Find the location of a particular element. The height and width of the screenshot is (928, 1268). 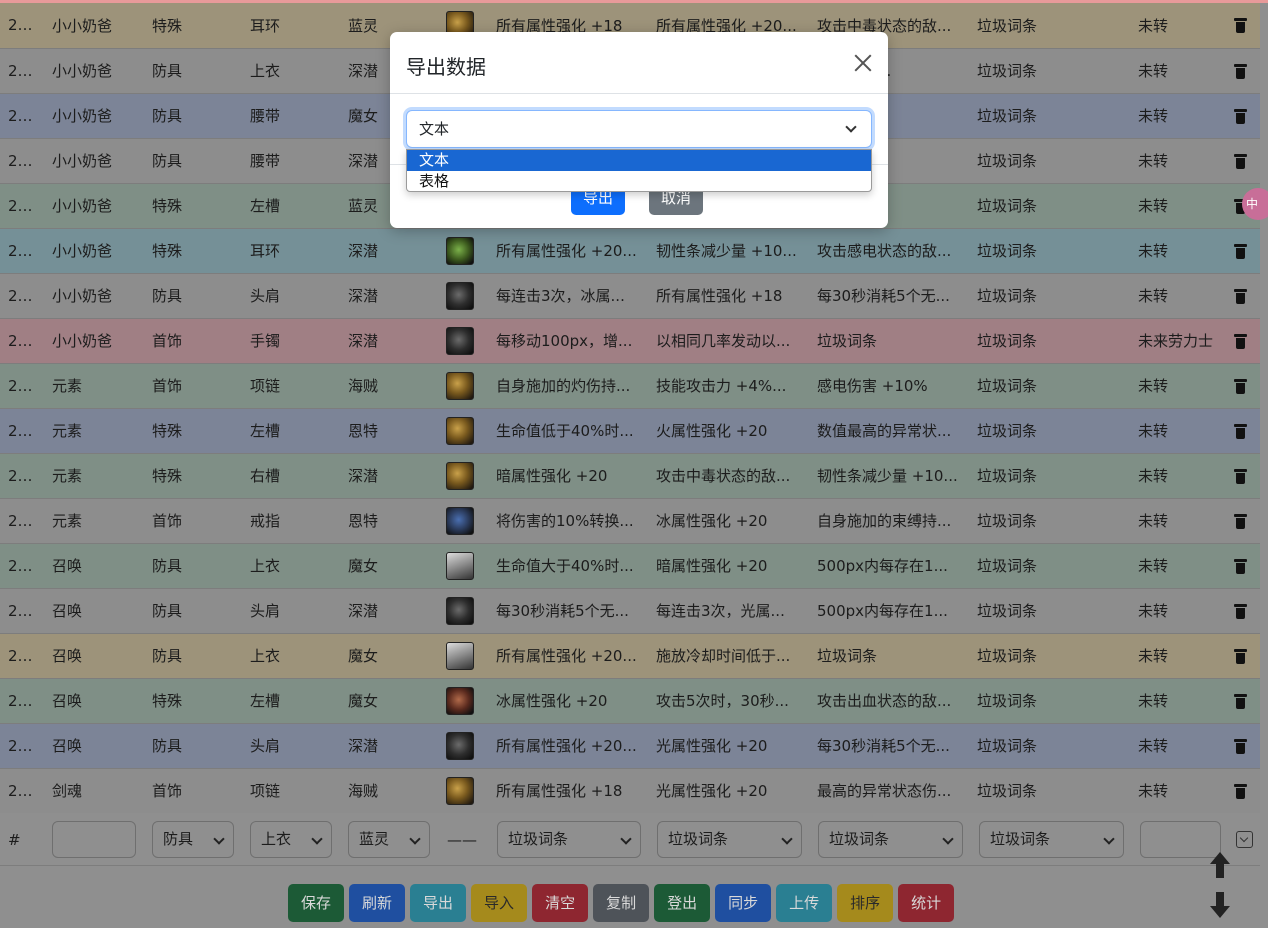

cell-slot: 项链 is located at coordinates (291, 386).